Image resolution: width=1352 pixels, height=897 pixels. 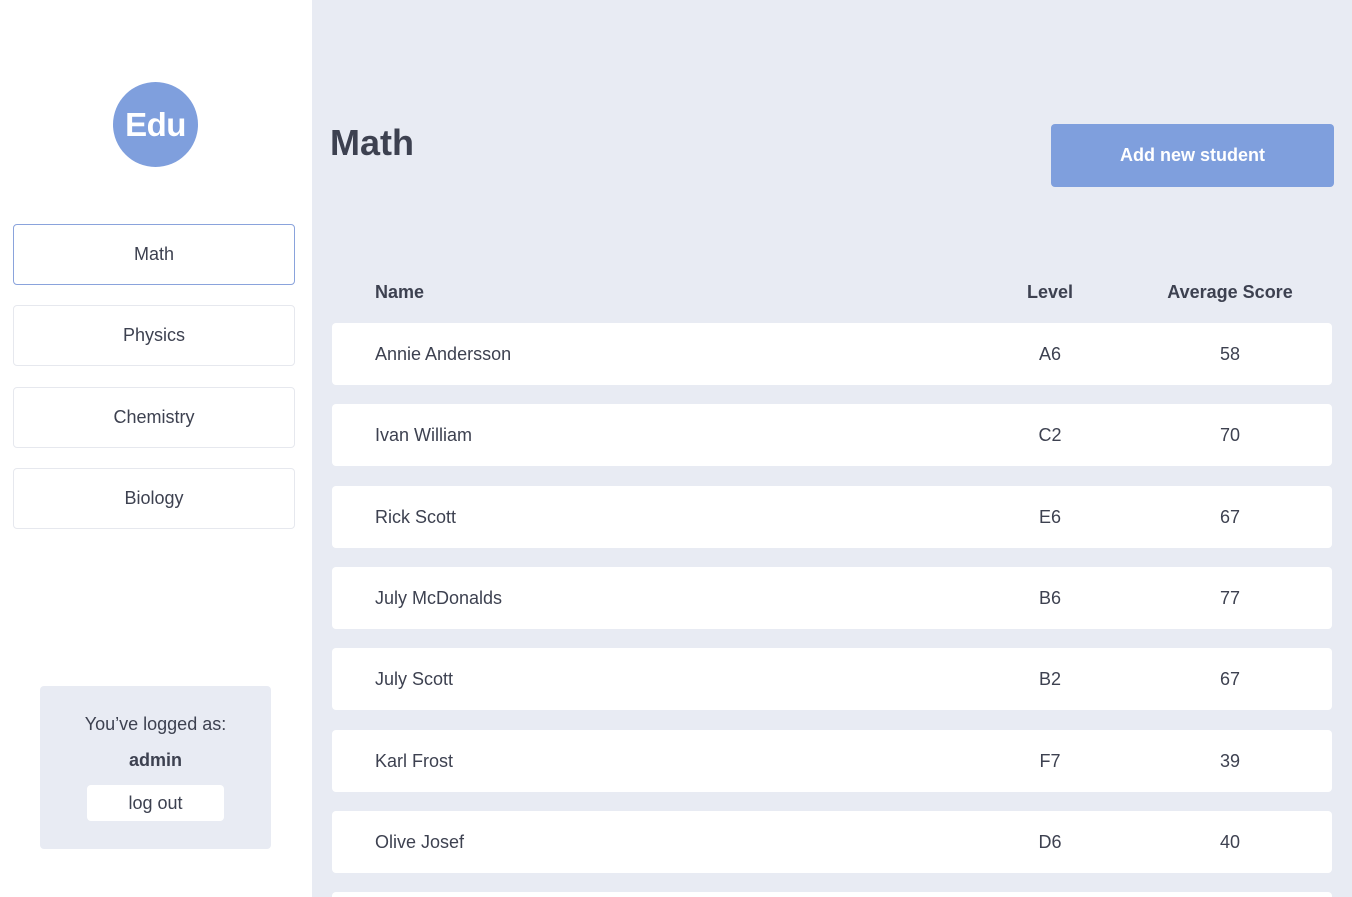 I want to click on logged-as-label: You’ve logged as:, so click(x=155, y=724).